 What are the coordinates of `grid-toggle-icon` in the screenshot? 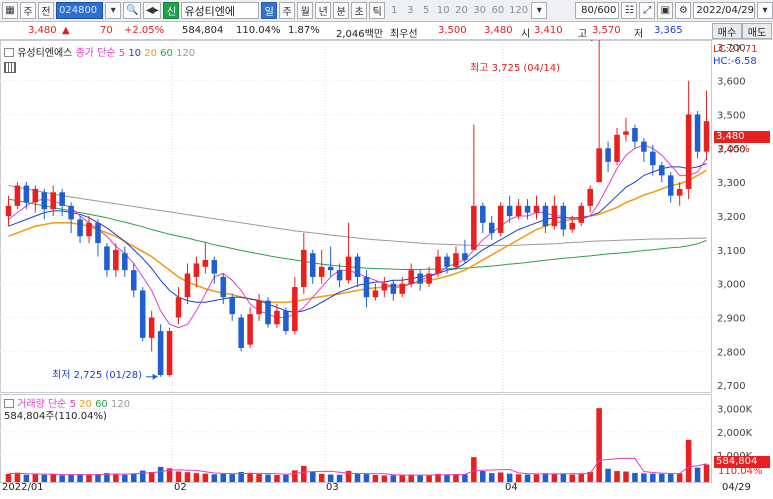 It's located at (10, 67).